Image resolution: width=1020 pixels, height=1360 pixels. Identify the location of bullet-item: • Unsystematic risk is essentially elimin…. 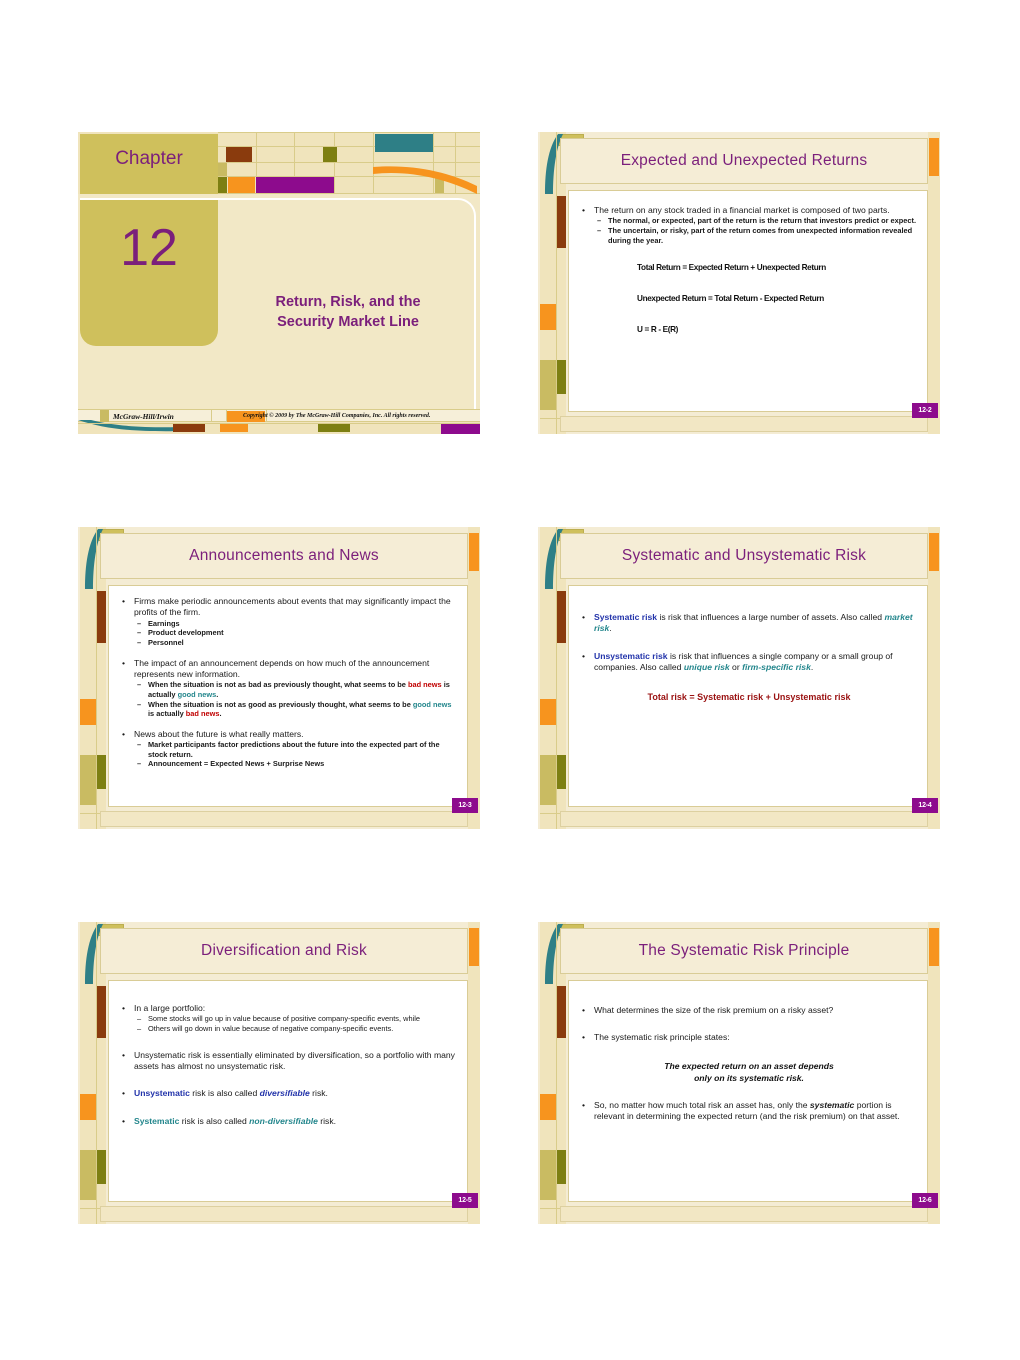
(289, 1061).